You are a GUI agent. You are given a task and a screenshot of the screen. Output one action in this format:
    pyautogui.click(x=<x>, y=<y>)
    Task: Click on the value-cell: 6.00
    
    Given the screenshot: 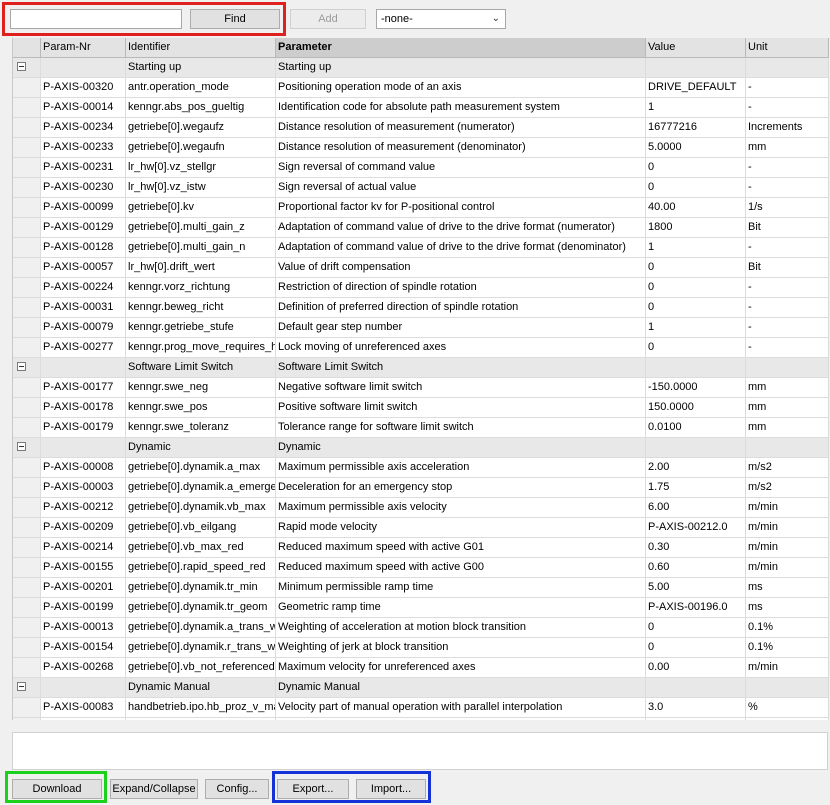 What is the action you would take?
    pyautogui.click(x=696, y=508)
    